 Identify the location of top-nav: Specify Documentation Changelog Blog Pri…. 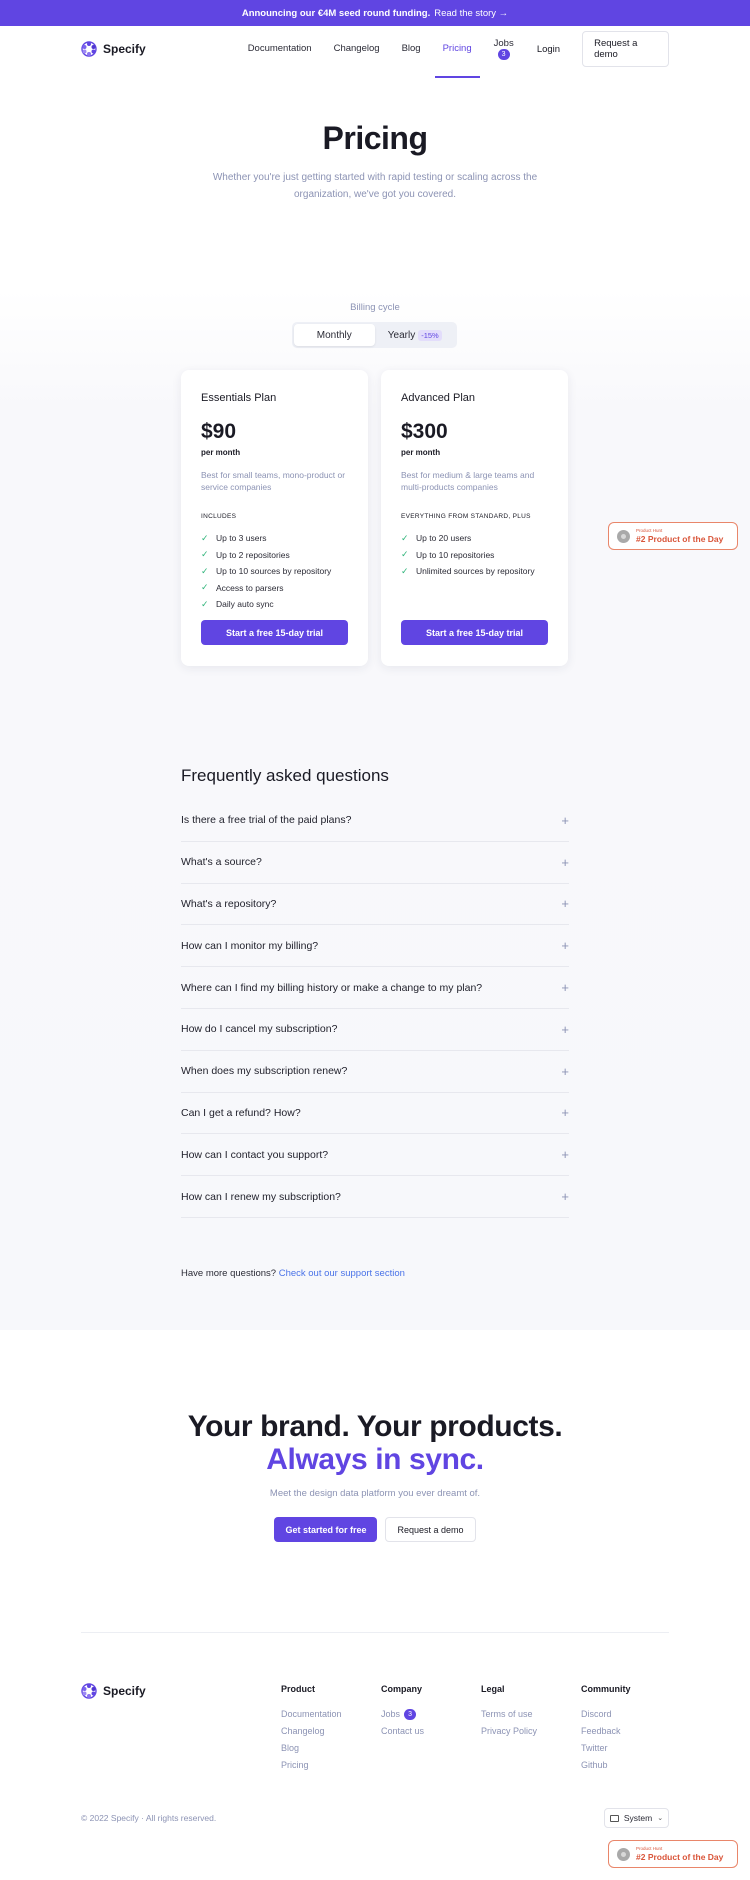
(375, 52).